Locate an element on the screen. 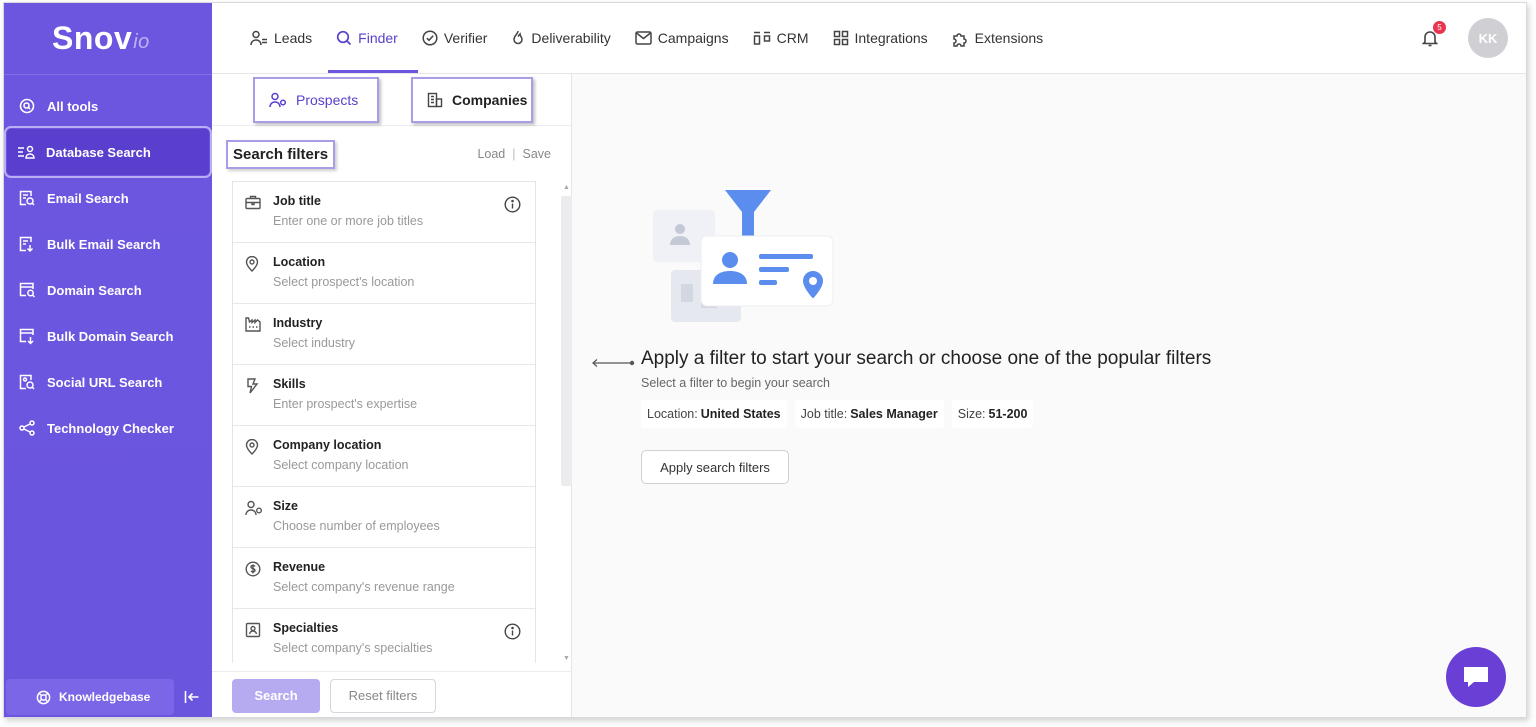 The image size is (1536, 727). scroll-up-icon: ▲ is located at coordinates (566, 187).